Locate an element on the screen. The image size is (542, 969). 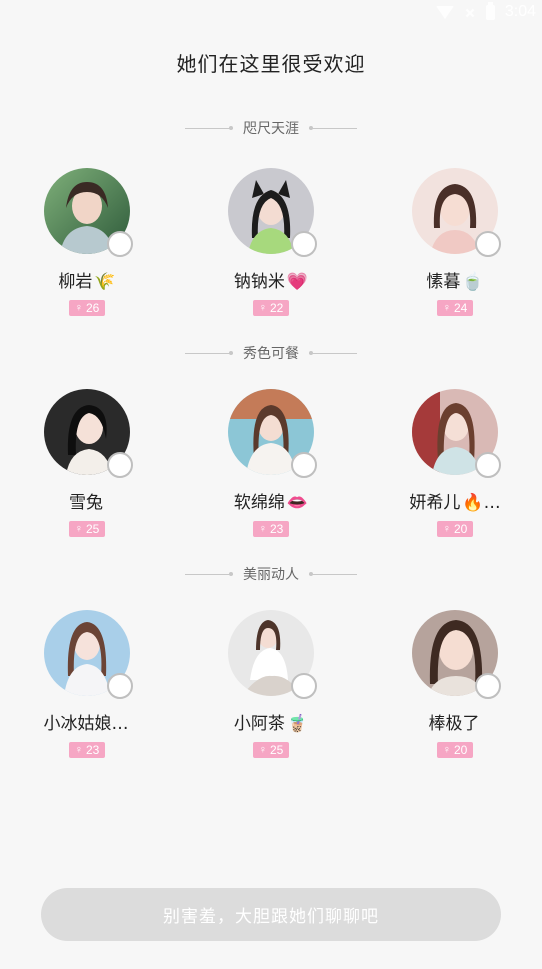
nickname-emoji: 🍵 is located at coordinates (473, 282).